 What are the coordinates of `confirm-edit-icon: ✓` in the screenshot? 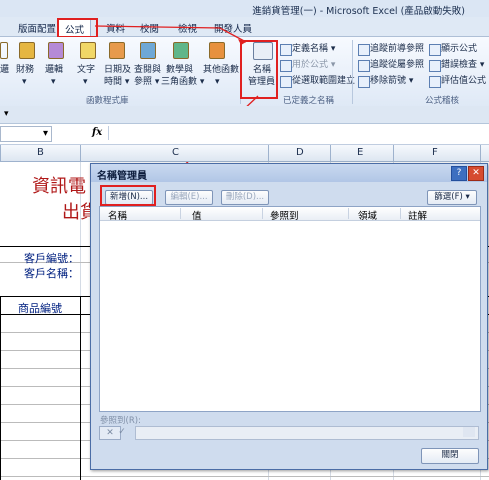 It's located at (122, 432).